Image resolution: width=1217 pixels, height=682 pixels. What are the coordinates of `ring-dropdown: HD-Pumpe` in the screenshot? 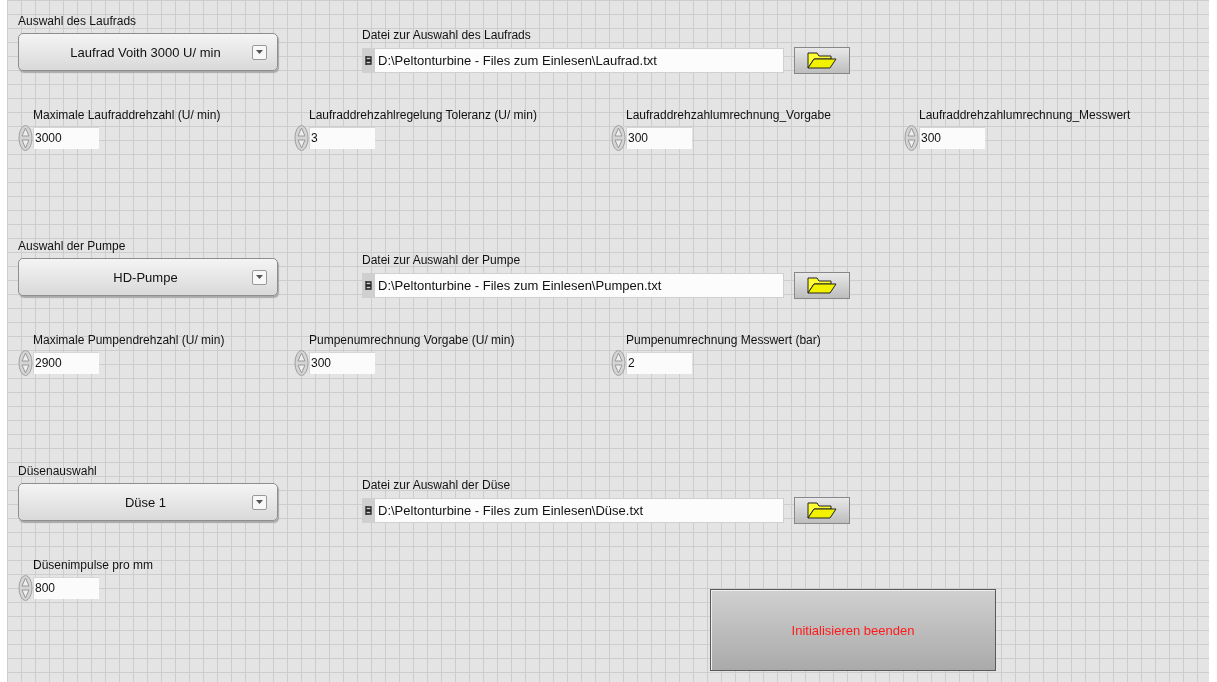 It's located at (148, 277).